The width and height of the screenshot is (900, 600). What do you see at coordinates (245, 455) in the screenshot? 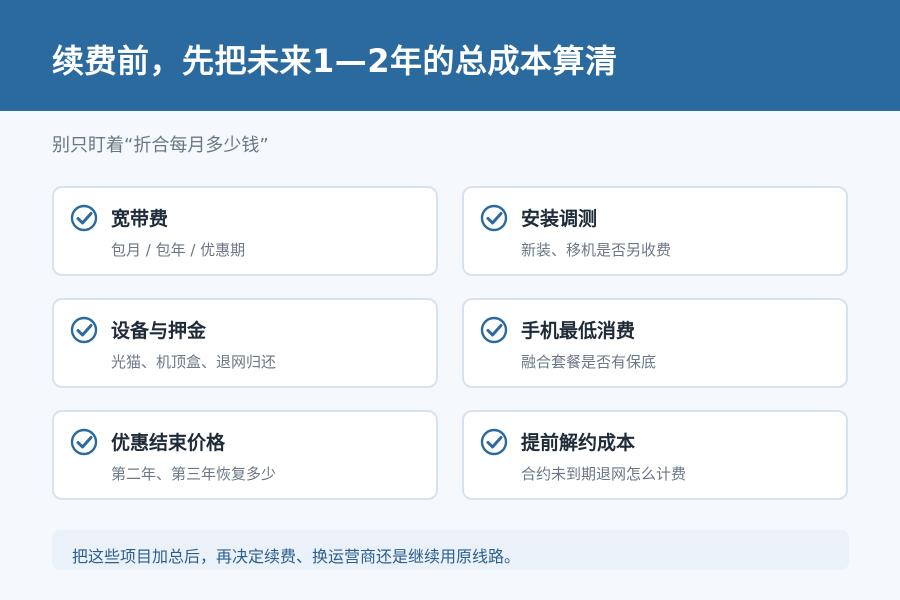
I see `checklist-card-post-promo-price: 优惠结束价格 第二年、第三年恢复多少` at bounding box center [245, 455].